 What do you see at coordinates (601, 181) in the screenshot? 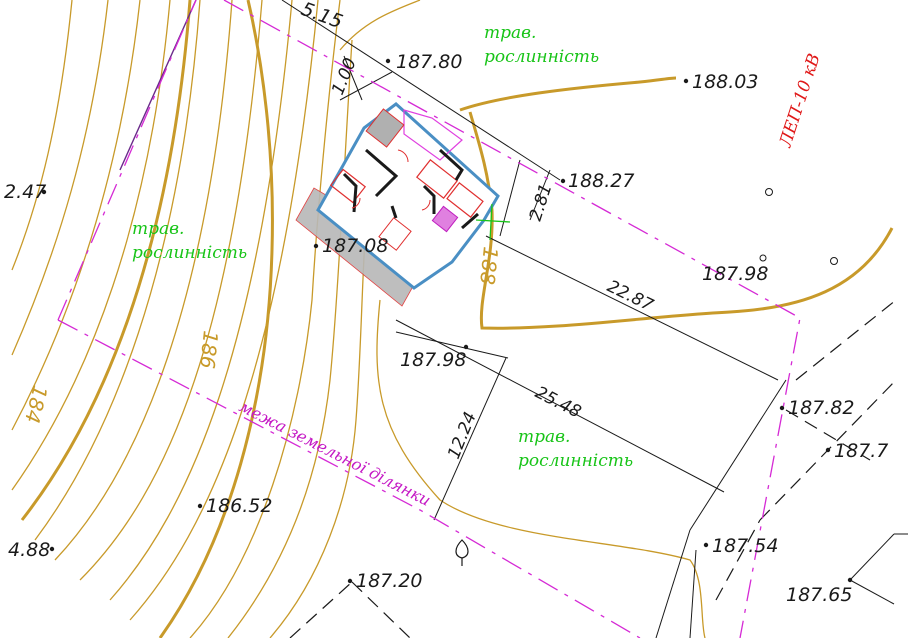
I see `elev-label: 188.27` at bounding box center [601, 181].